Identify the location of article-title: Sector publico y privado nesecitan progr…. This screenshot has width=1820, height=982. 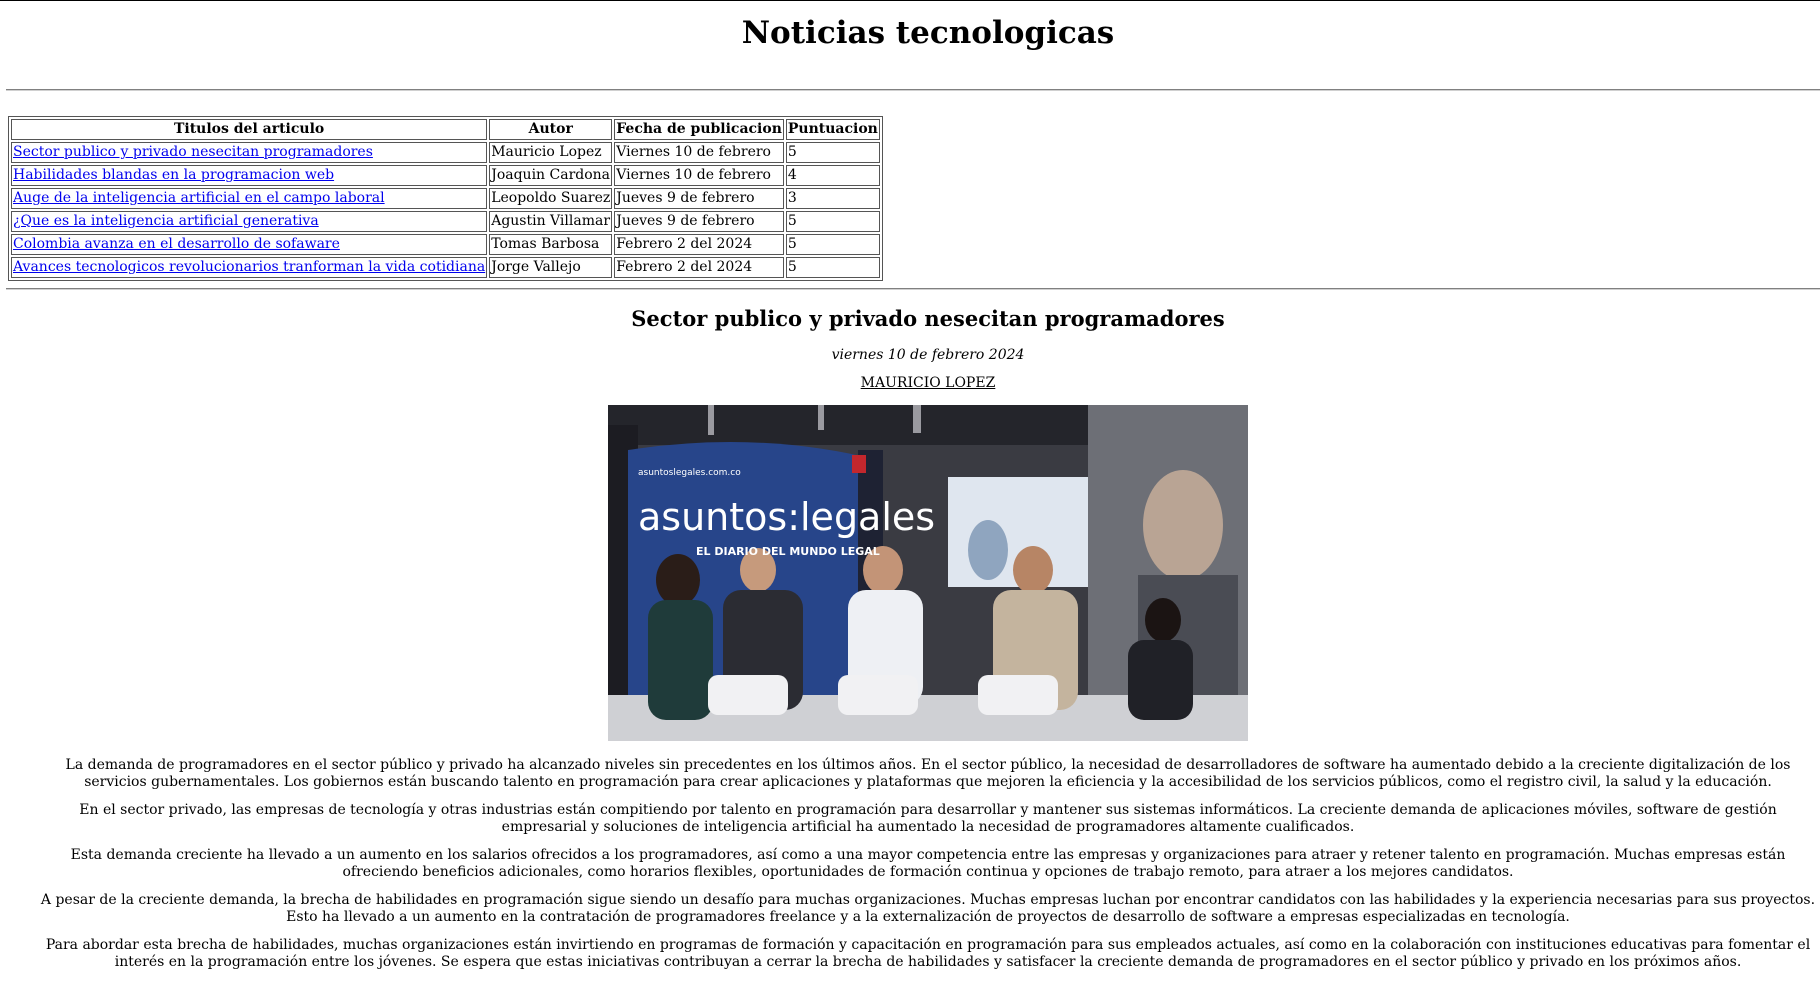
(928, 318).